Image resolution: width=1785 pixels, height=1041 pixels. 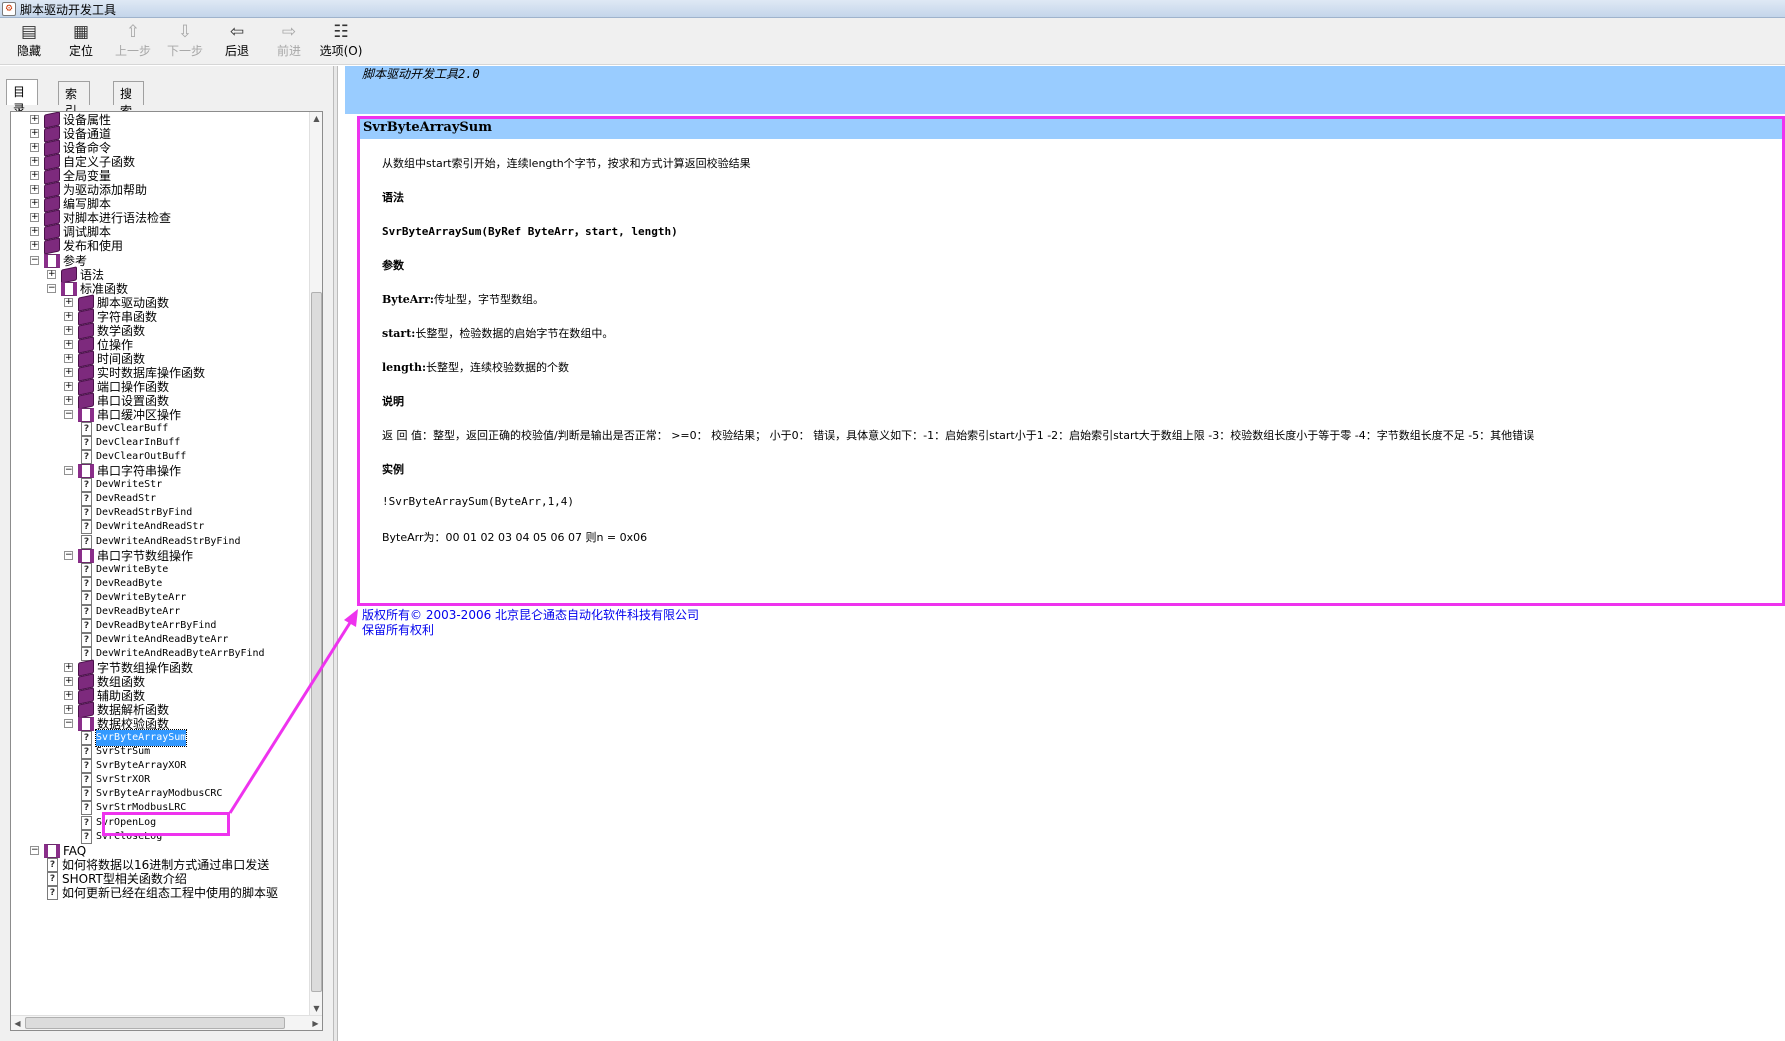 I want to click on prev-step-button: ⇧ 上一步, so click(x=133, y=42).